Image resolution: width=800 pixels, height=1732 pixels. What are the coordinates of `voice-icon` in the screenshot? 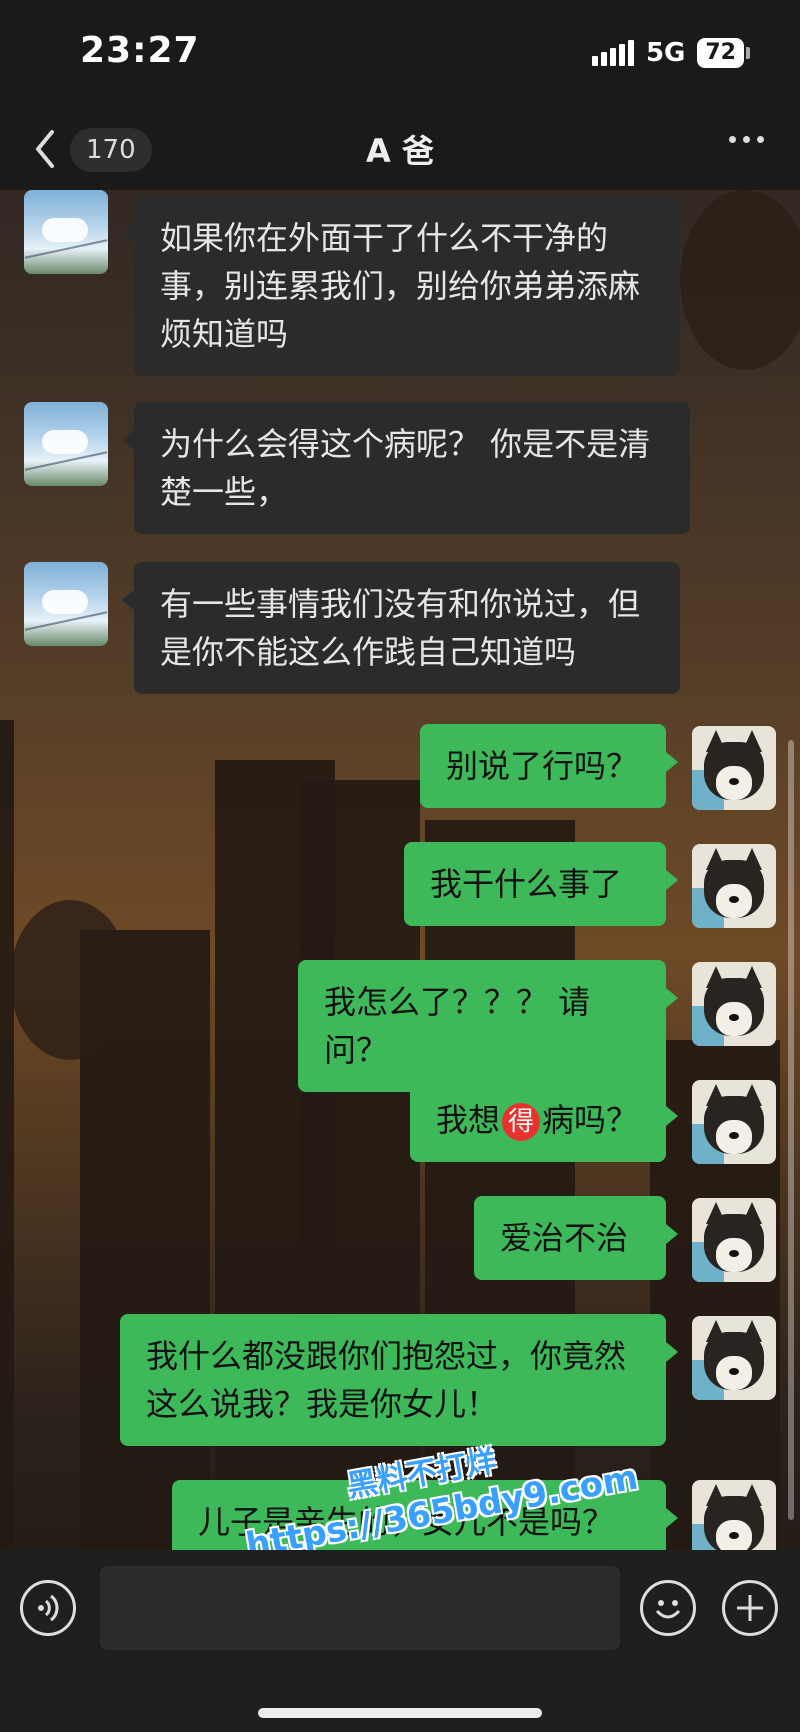 It's located at (48, 1608).